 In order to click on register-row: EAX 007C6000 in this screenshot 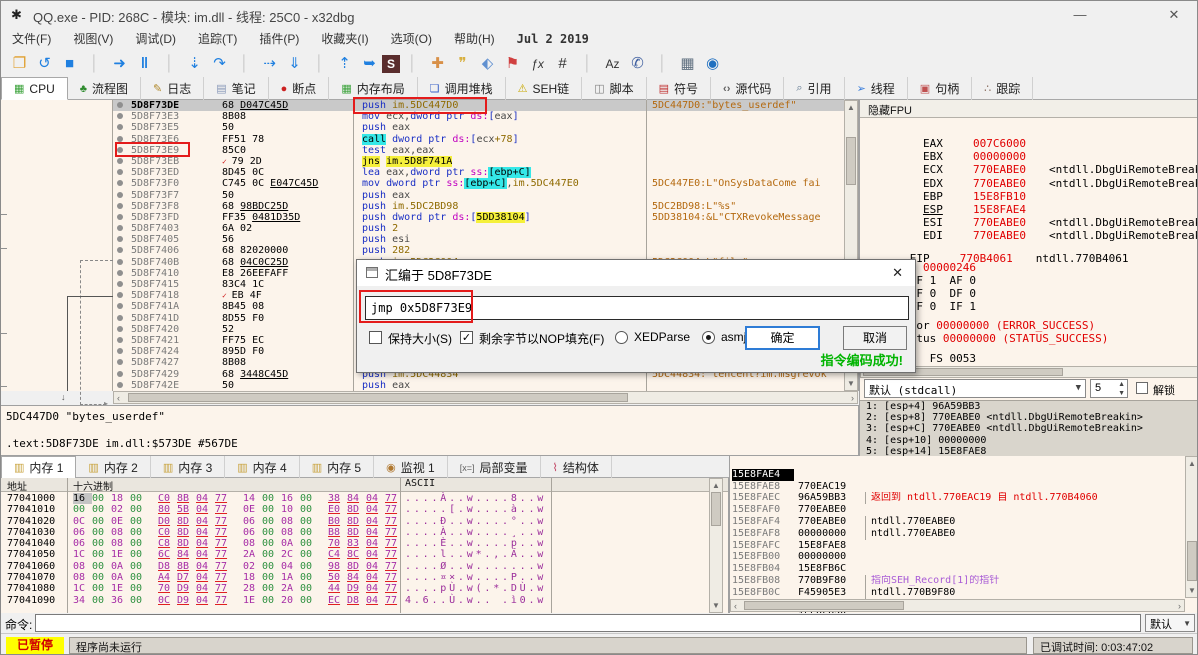, I will do `click(1033, 137)`.